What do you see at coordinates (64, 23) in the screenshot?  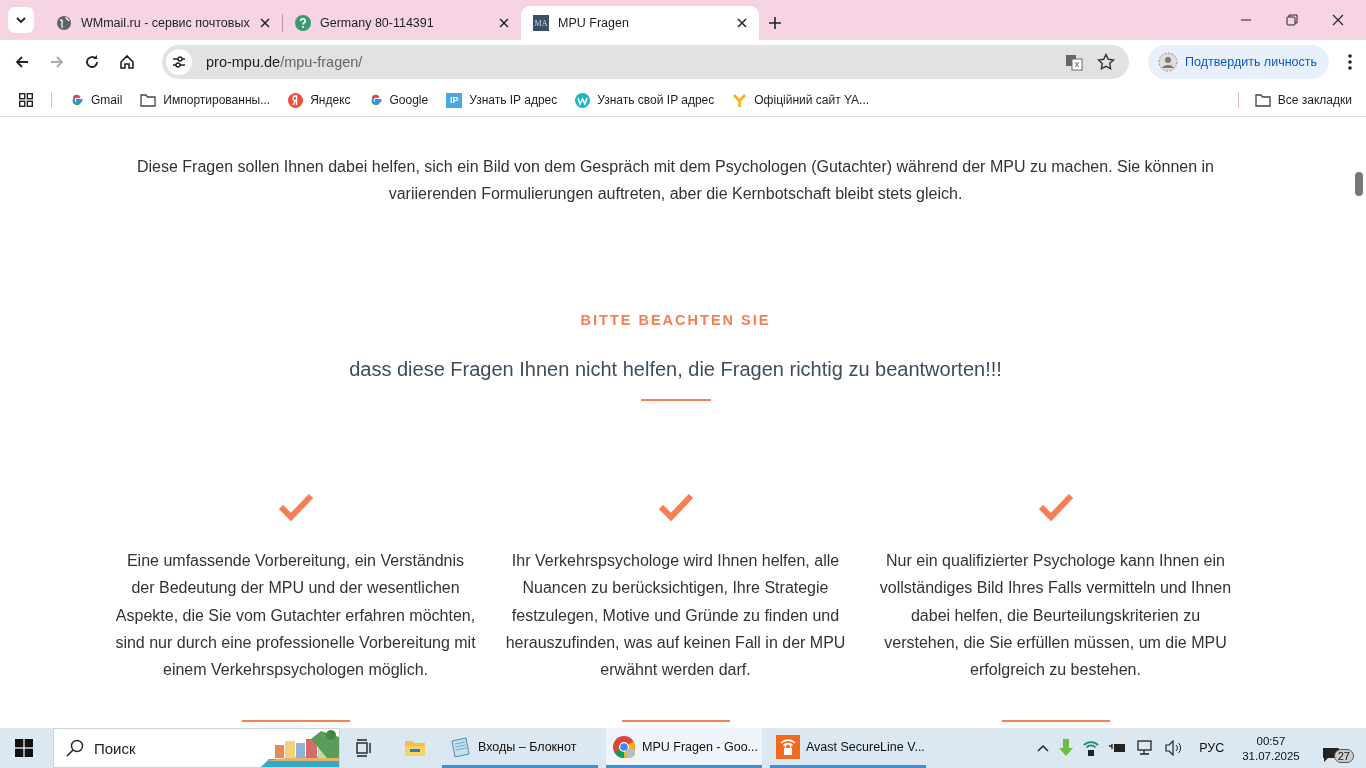 I see `globe-icon` at bounding box center [64, 23].